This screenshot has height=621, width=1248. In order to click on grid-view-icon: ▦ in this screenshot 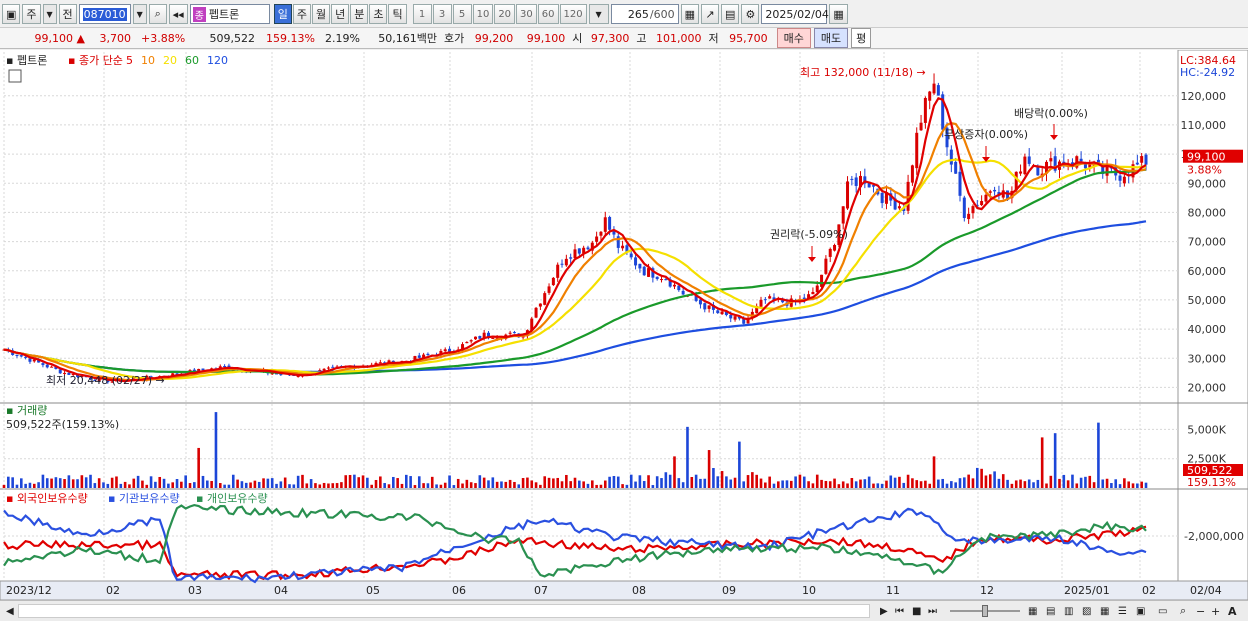, I will do `click(1032, 611)`.